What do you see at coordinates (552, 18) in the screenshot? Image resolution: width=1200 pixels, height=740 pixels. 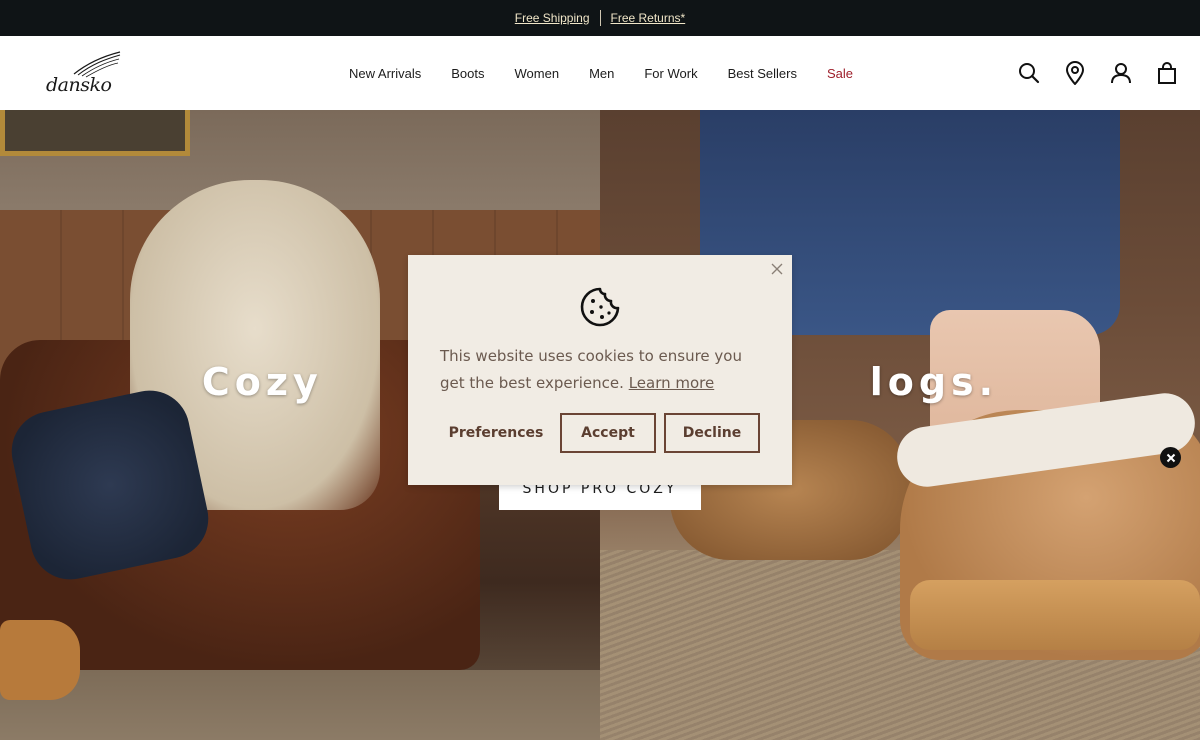 I see `free-shipping-link: Free Shipping` at bounding box center [552, 18].